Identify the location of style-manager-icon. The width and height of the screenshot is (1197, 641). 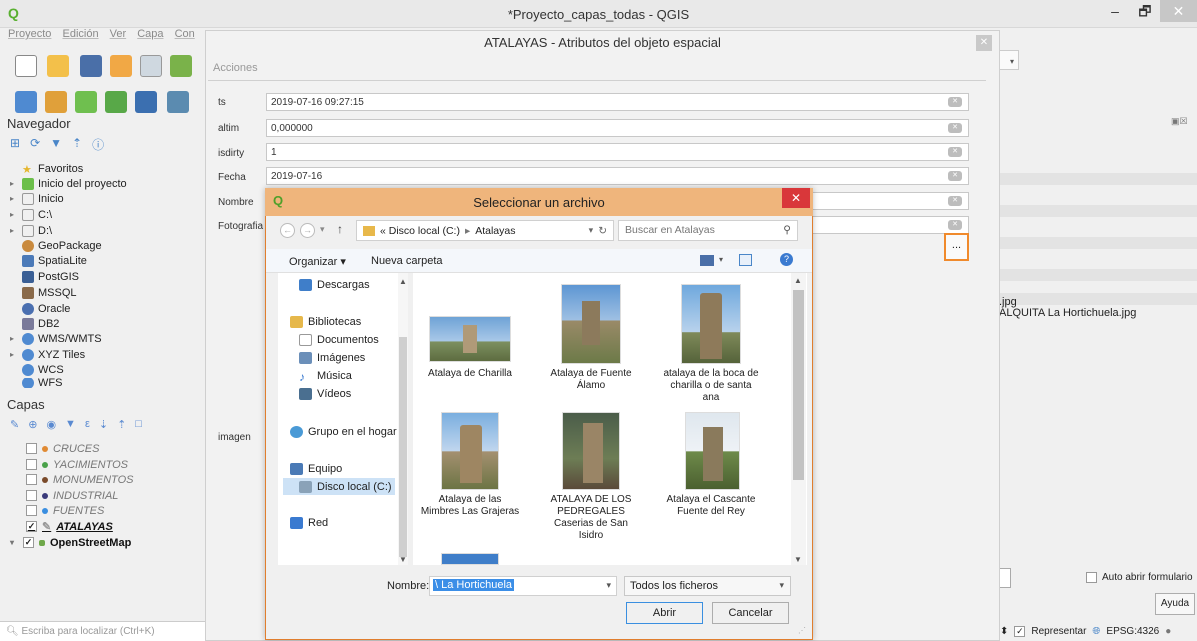
(181, 66).